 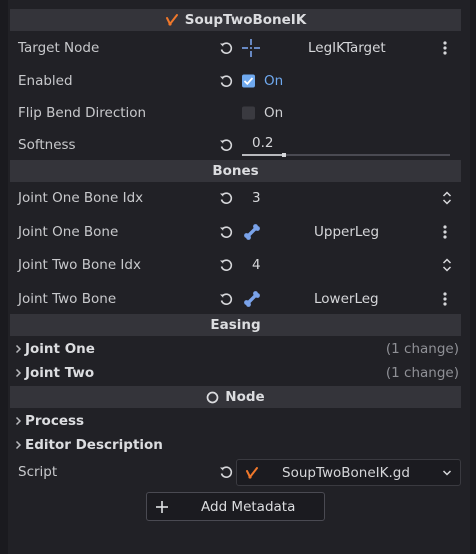 I want to click on ik-script-icon, so click(x=252, y=473).